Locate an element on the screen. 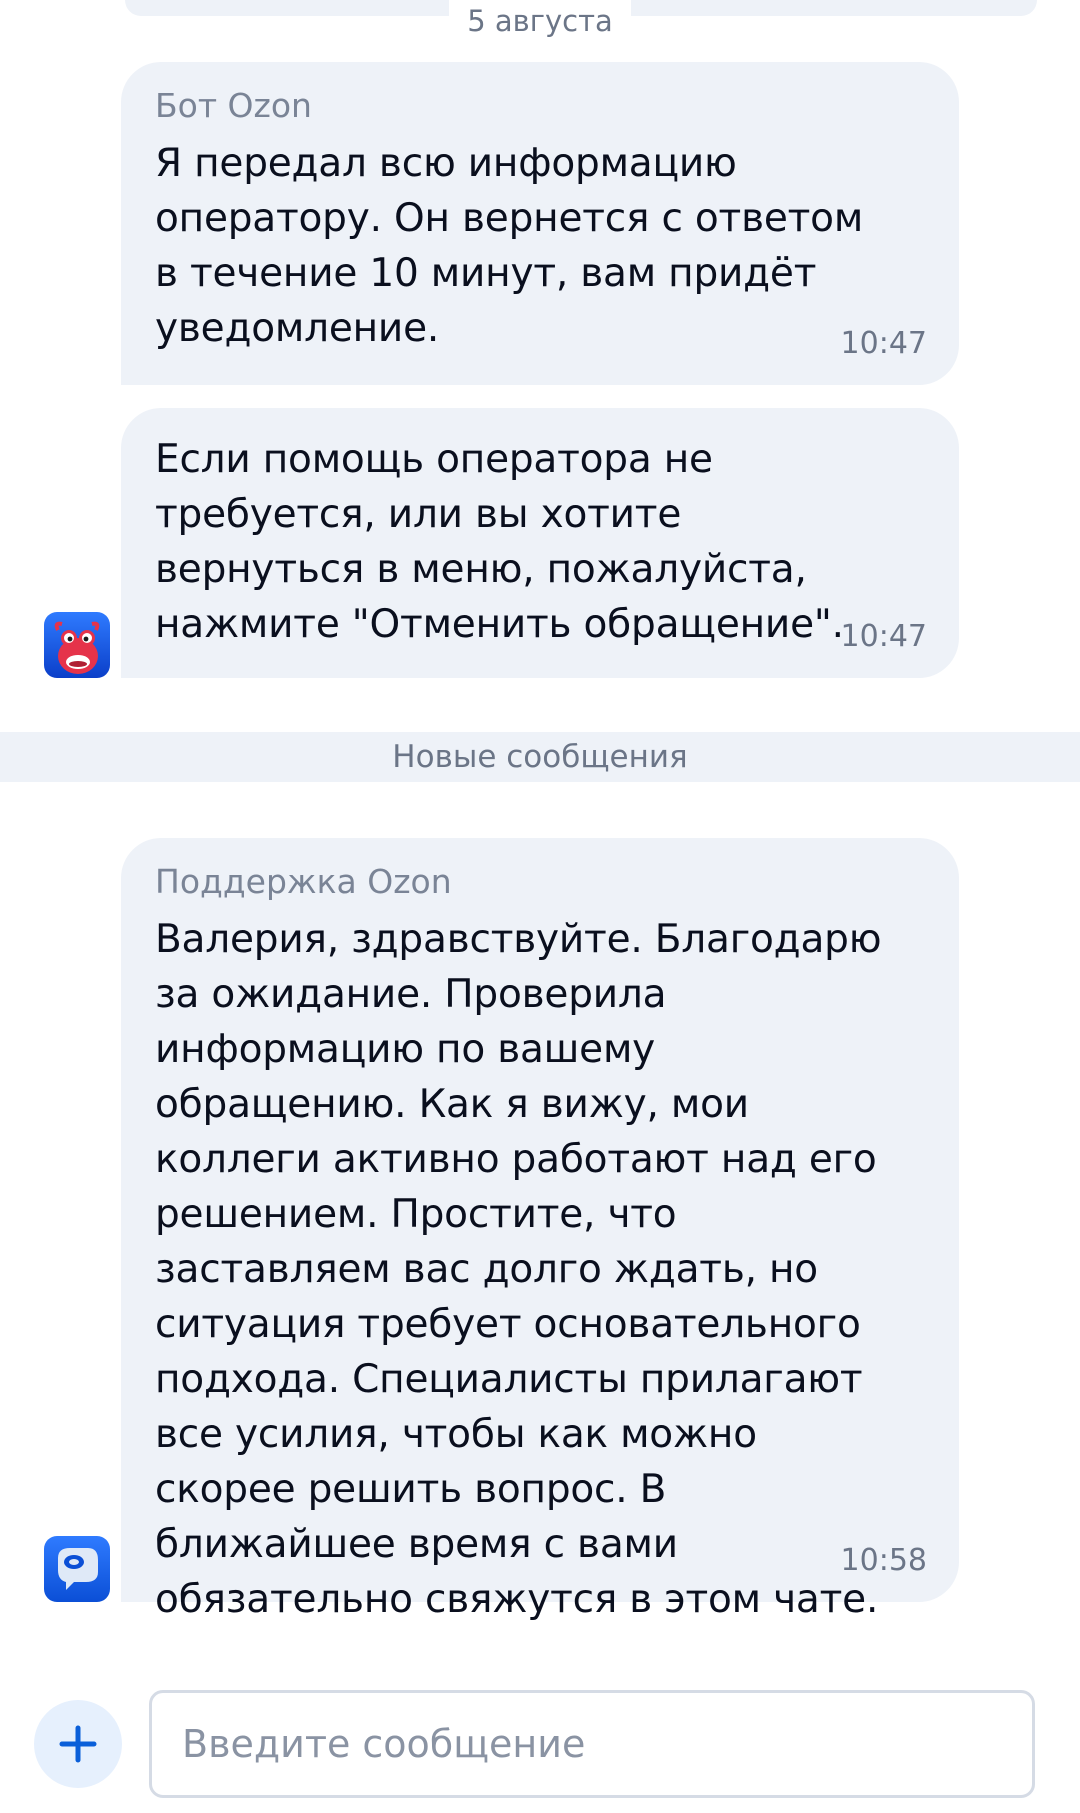  message-sender: Поддержка Ozon is located at coordinates (303, 881).